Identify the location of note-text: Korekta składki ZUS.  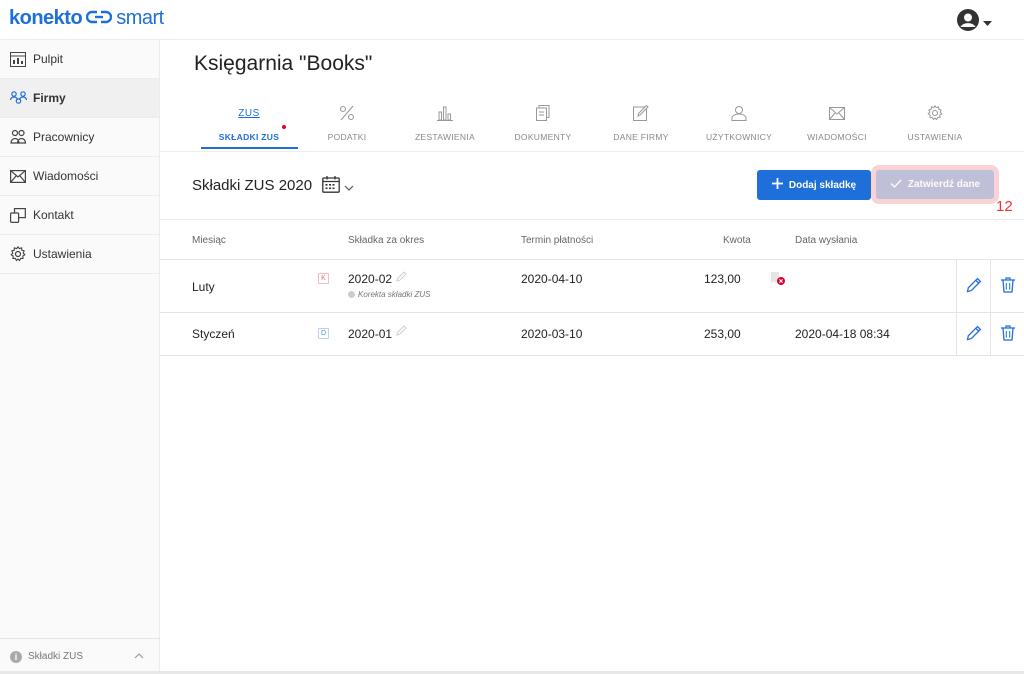
(394, 294).